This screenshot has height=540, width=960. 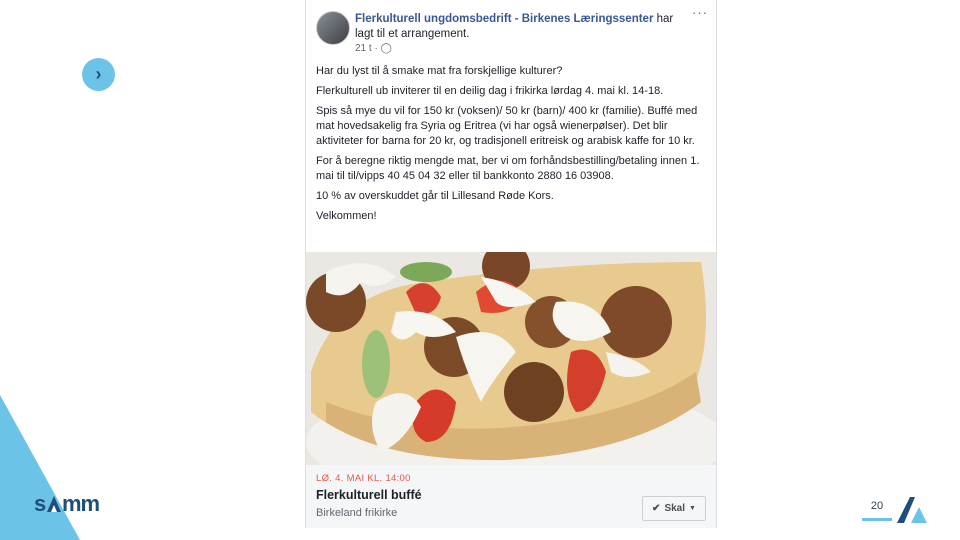 What do you see at coordinates (369, 495) in the screenshot?
I see `event-title-link: Flerkulturell buffé` at bounding box center [369, 495].